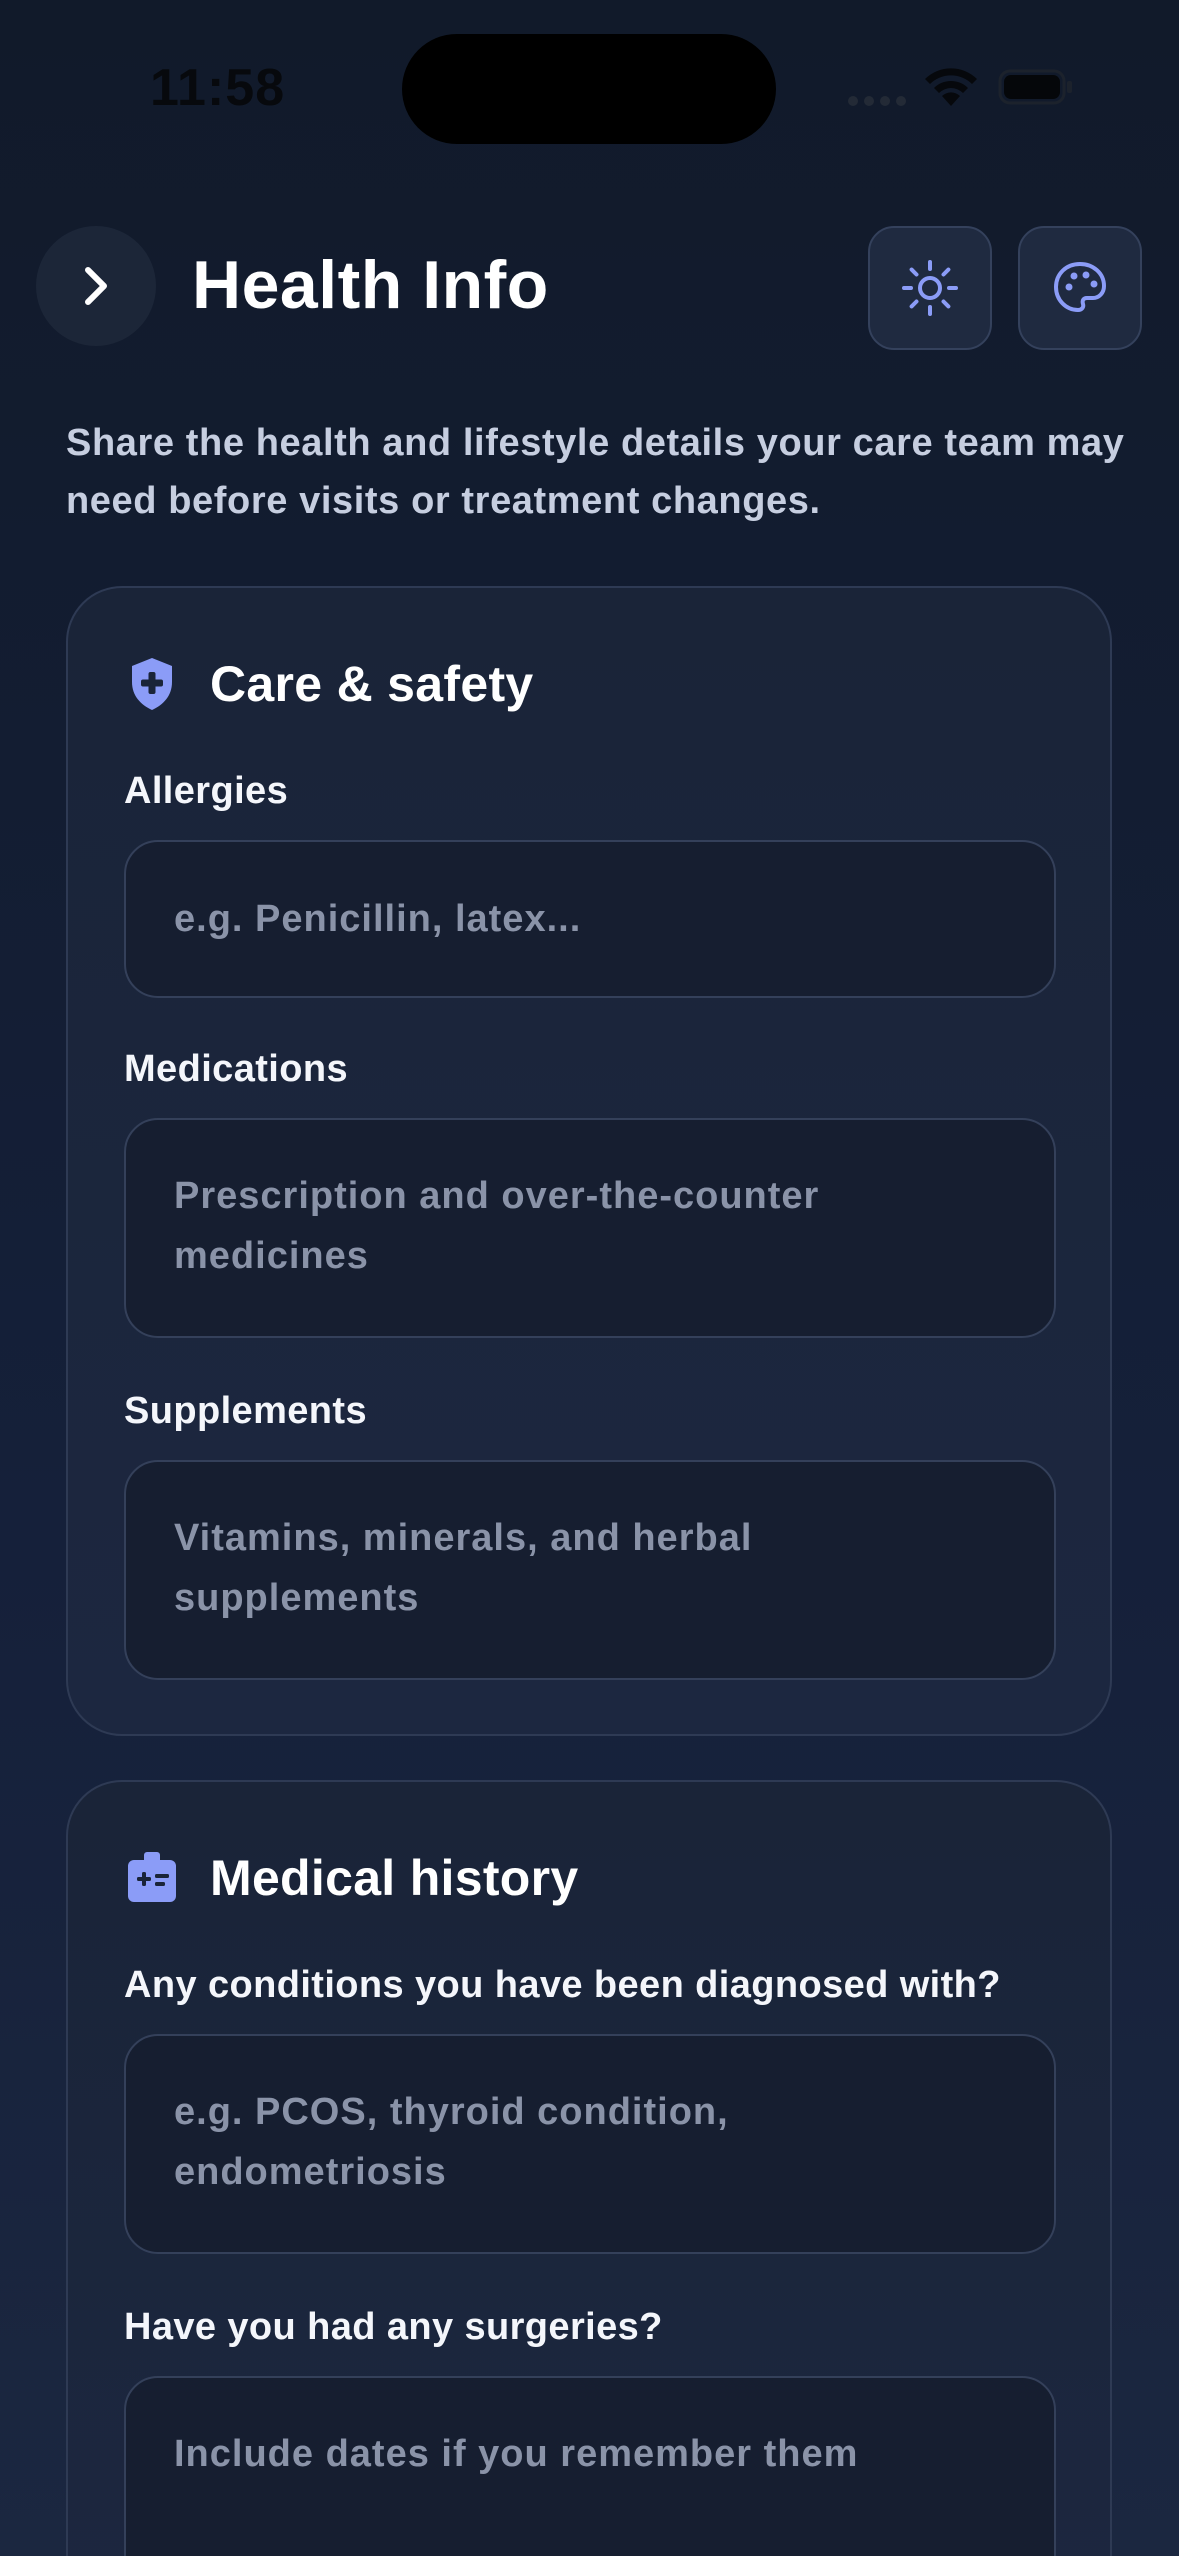  I want to click on section-title: Care & safety, so click(372, 684).